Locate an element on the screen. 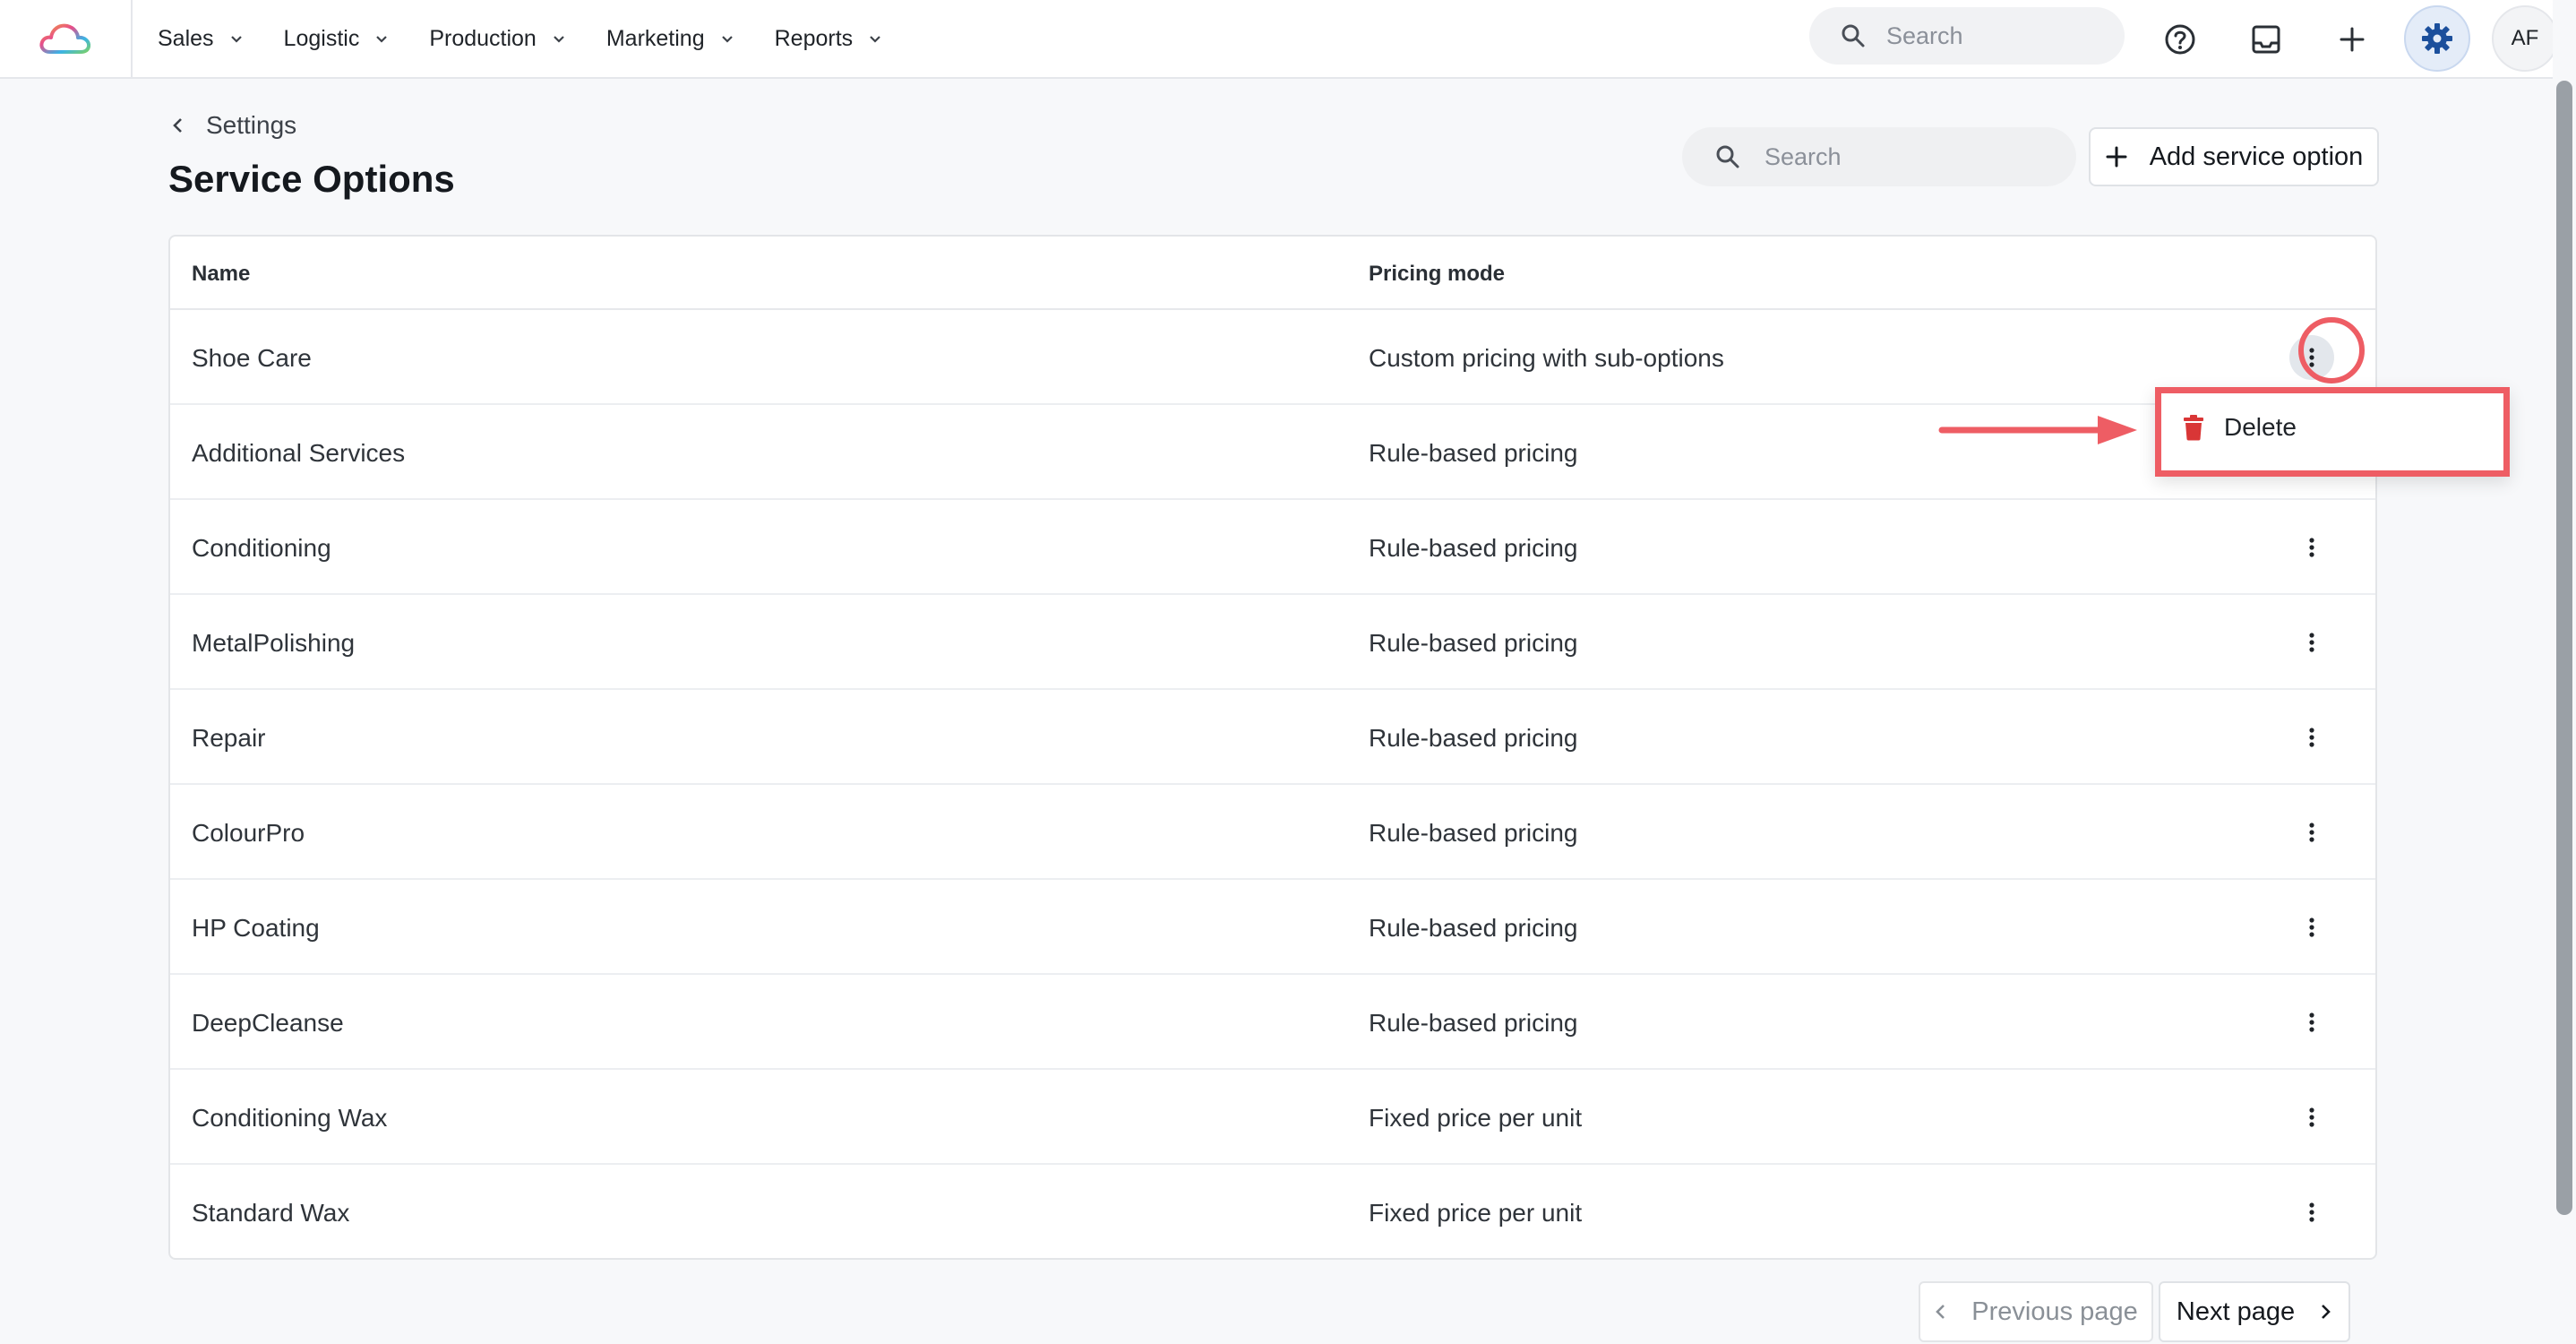  table-row: Repair Rule-based pricing is located at coordinates (1272, 737).